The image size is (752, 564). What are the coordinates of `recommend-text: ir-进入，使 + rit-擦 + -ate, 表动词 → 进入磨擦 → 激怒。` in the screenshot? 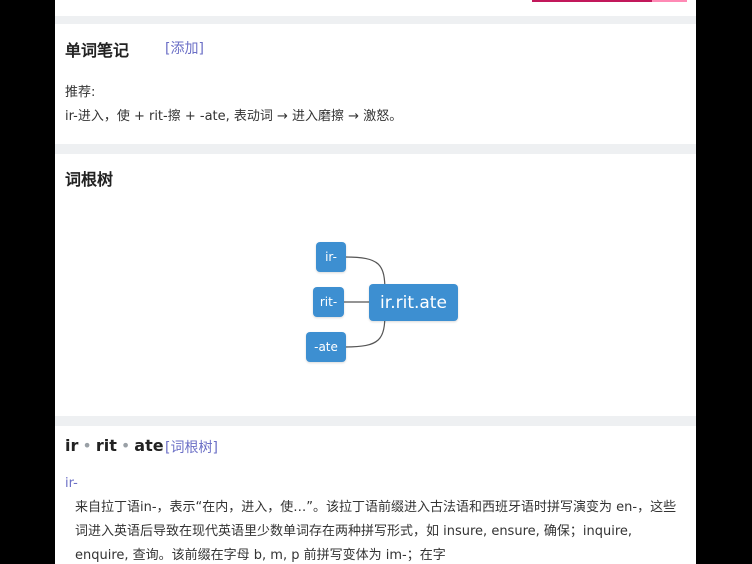 It's located at (234, 116).